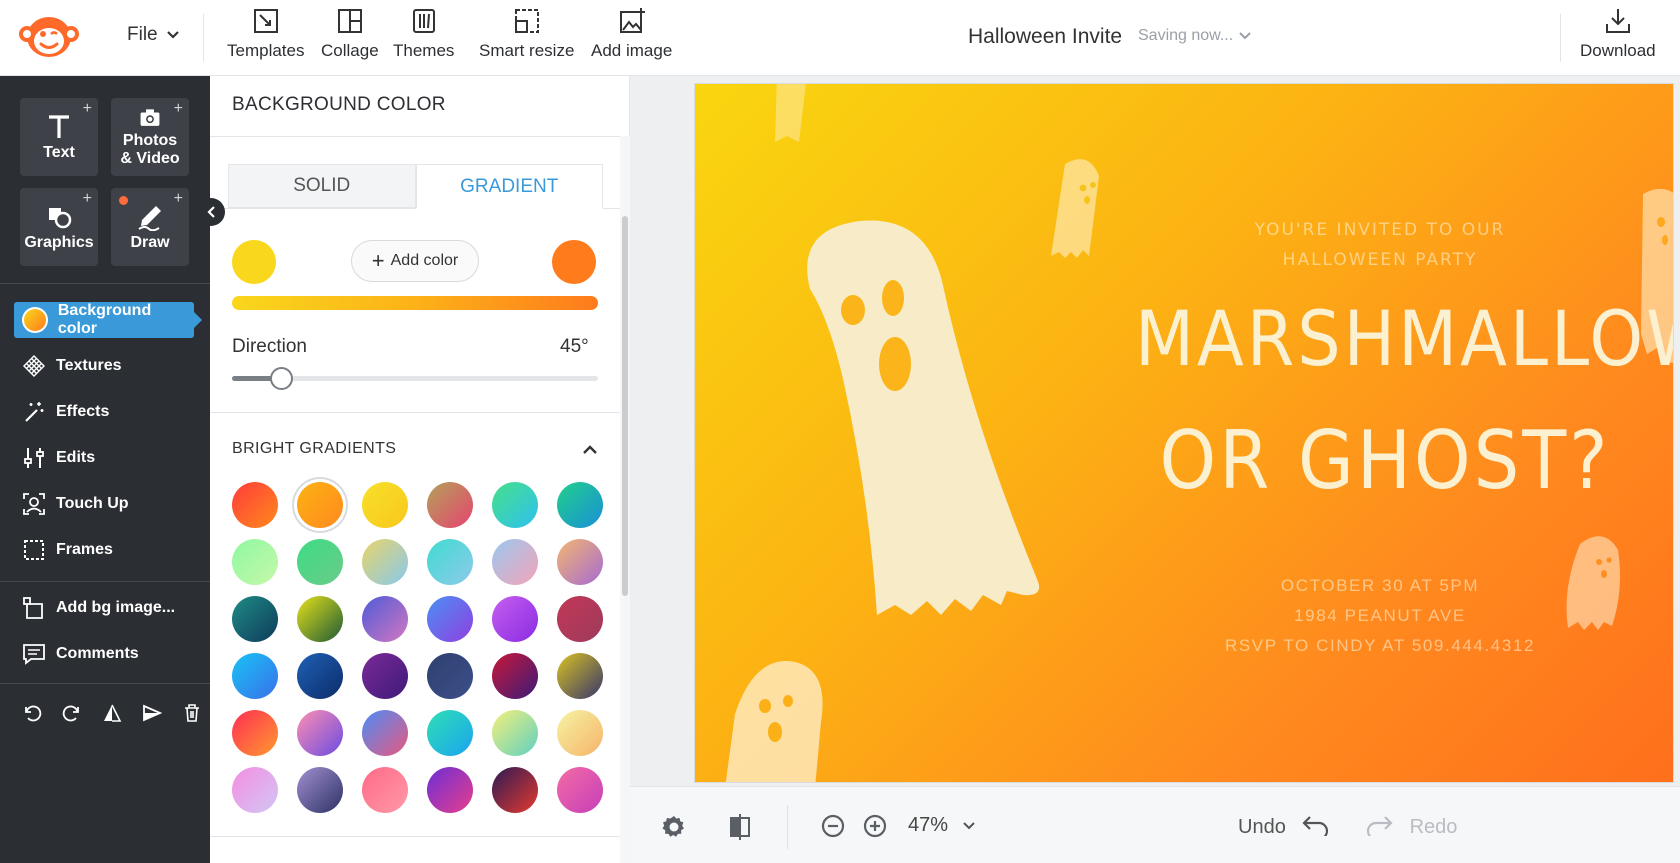 The width and height of the screenshot is (1680, 863). What do you see at coordinates (282, 378) in the screenshot?
I see `direction-slider-thumb` at bounding box center [282, 378].